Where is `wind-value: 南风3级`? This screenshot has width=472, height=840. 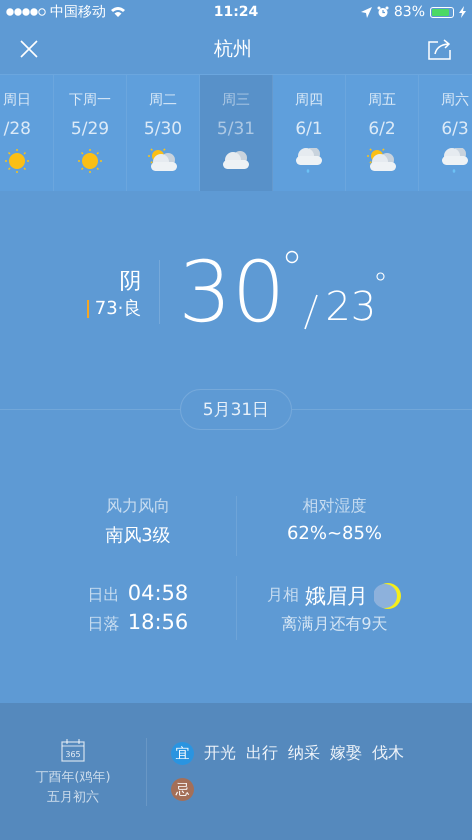 wind-value: 南风3级 is located at coordinates (138, 535).